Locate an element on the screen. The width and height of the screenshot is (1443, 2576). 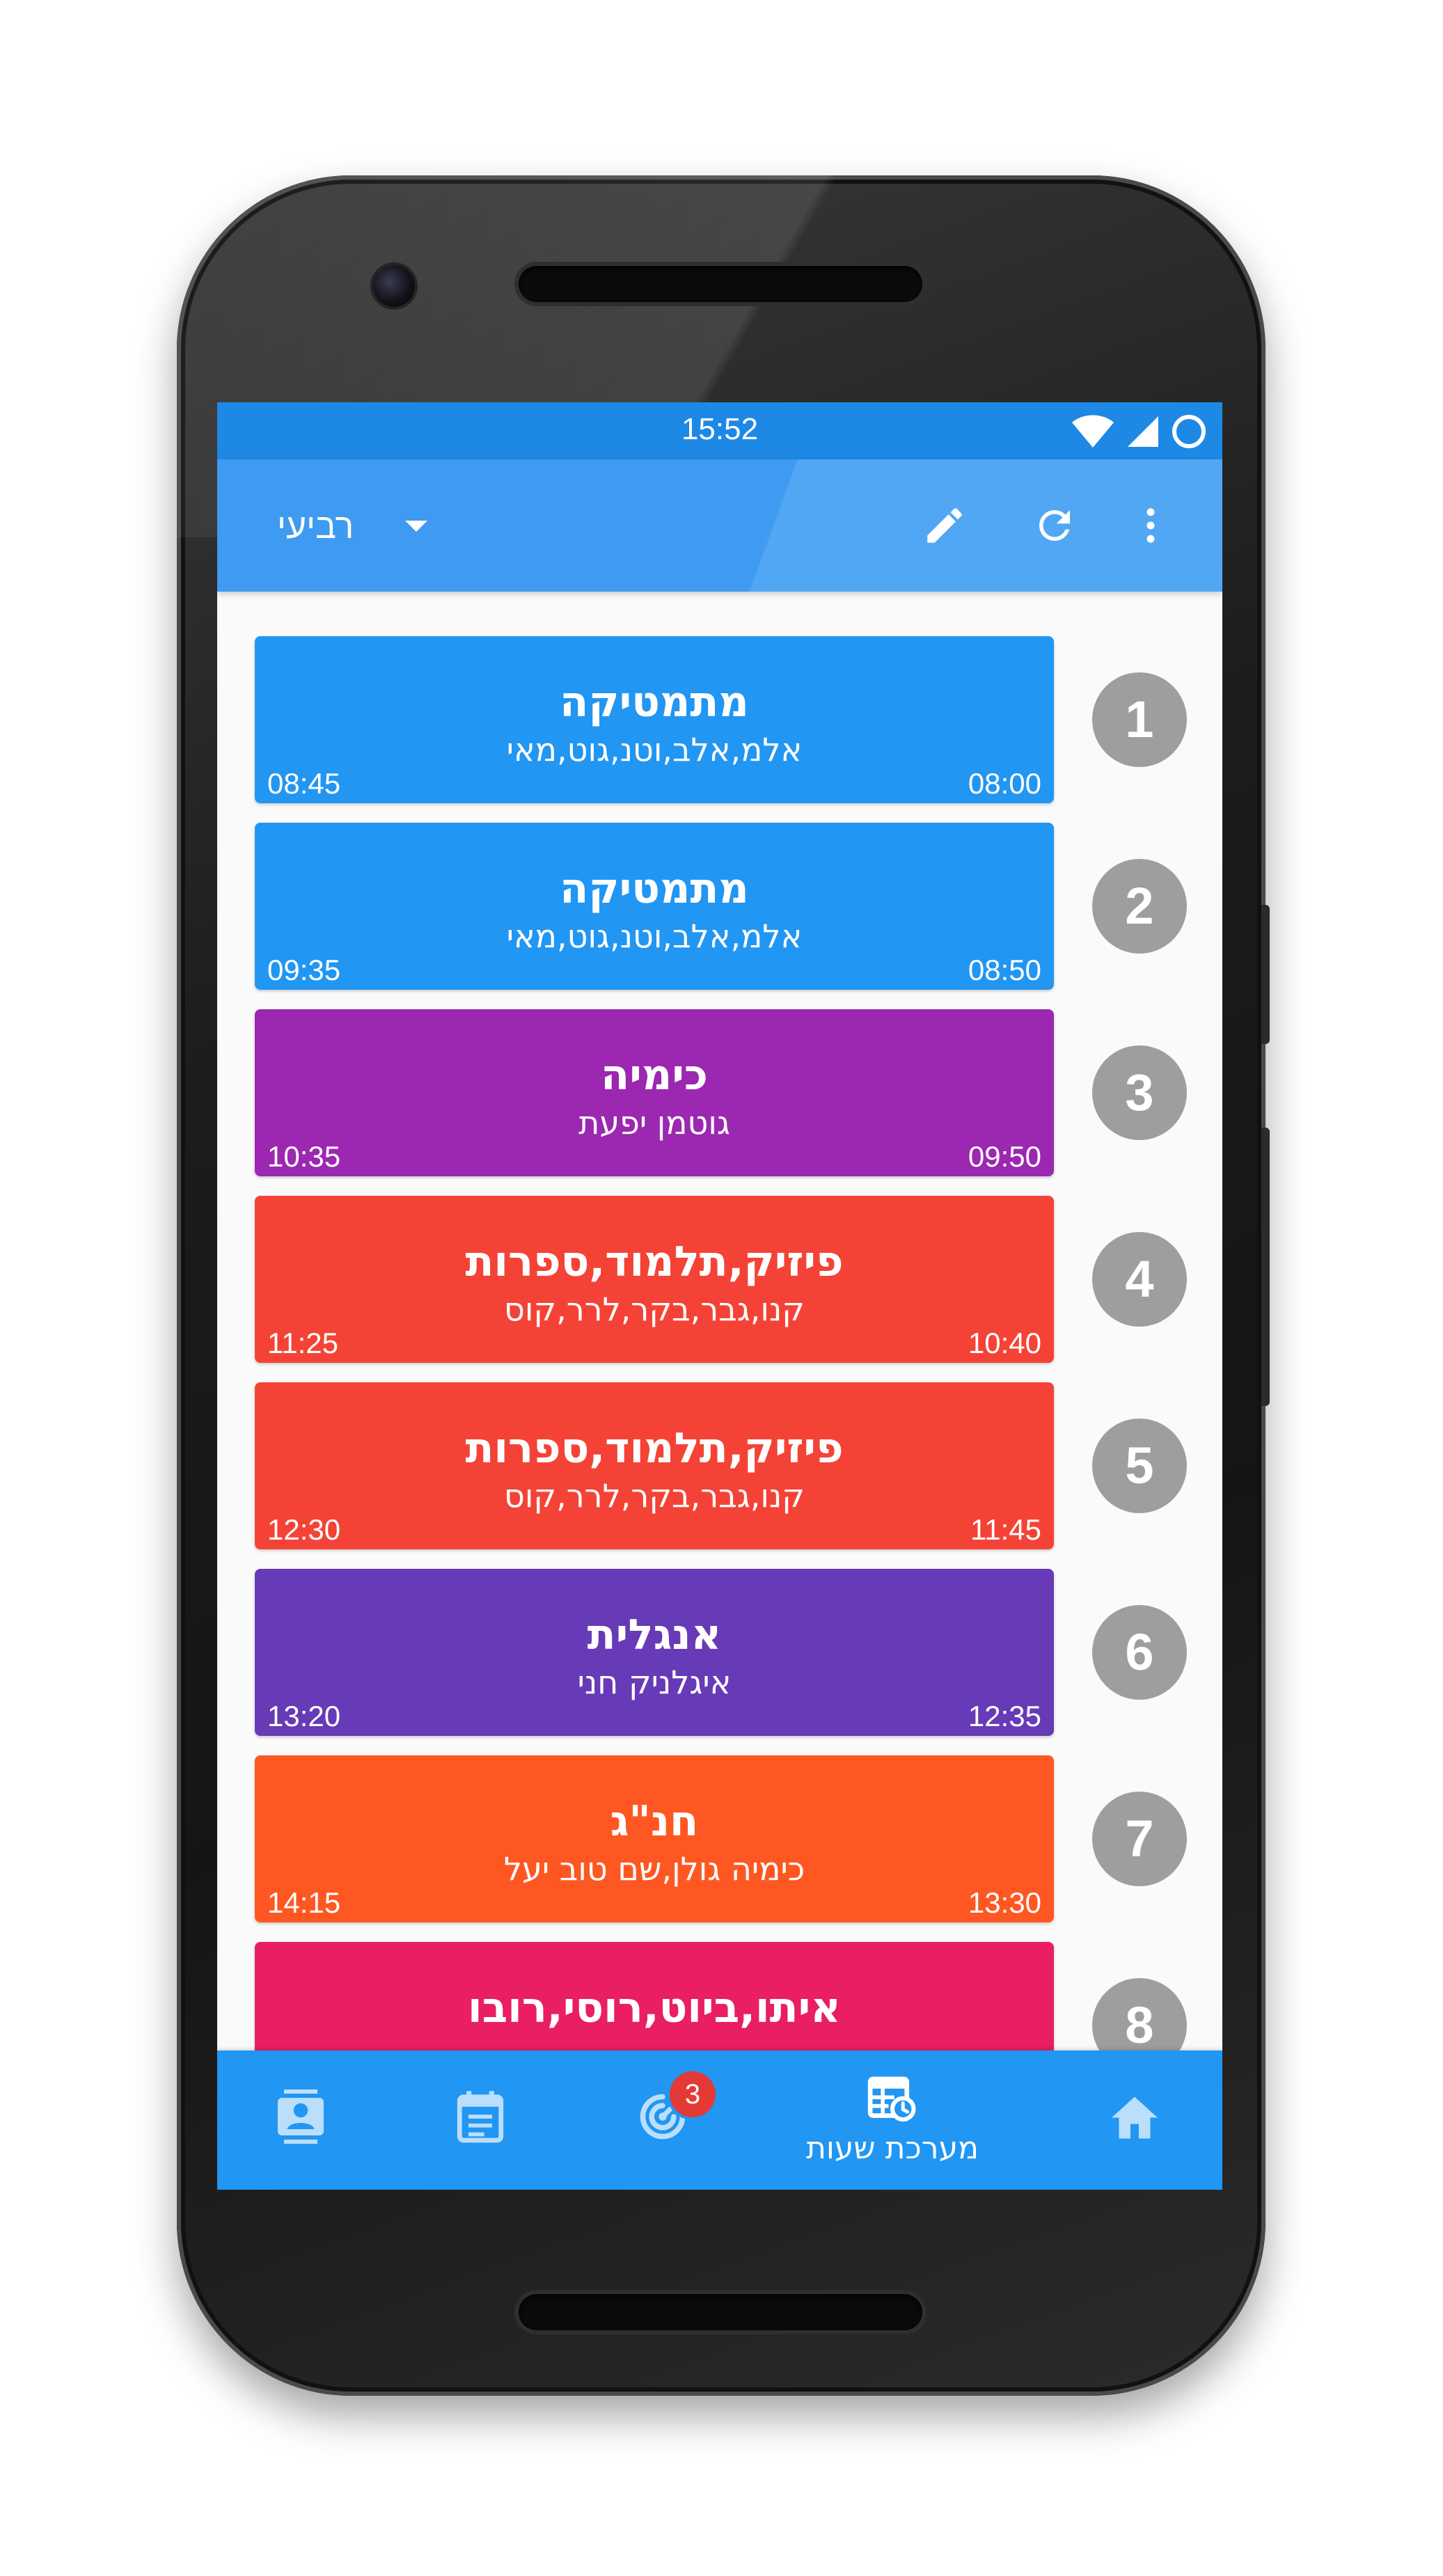
lesson-card: מתמטיקה אלמ,אלב,וטנ,גוט,מאי 09:35 08:50 is located at coordinates (654, 906).